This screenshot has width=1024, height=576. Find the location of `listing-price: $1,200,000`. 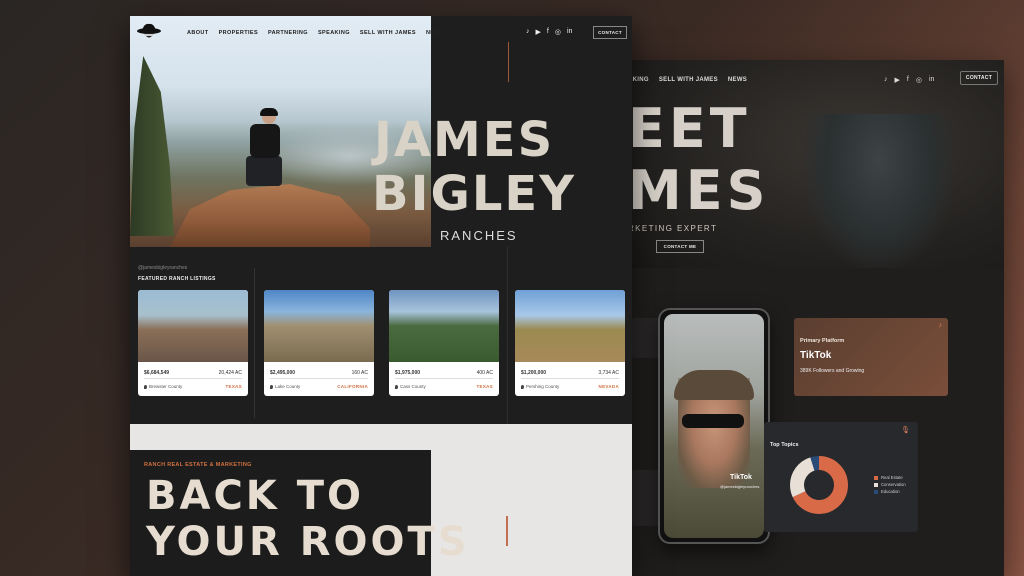

listing-price: $1,200,000 is located at coordinates (534, 373).